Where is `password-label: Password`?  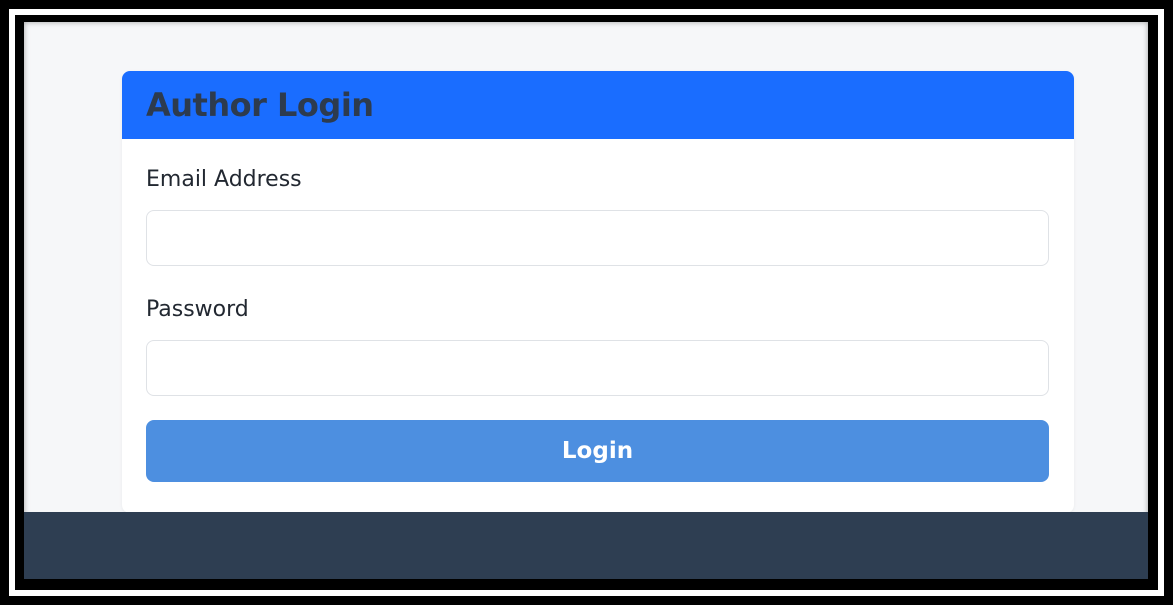 password-label: Password is located at coordinates (197, 309).